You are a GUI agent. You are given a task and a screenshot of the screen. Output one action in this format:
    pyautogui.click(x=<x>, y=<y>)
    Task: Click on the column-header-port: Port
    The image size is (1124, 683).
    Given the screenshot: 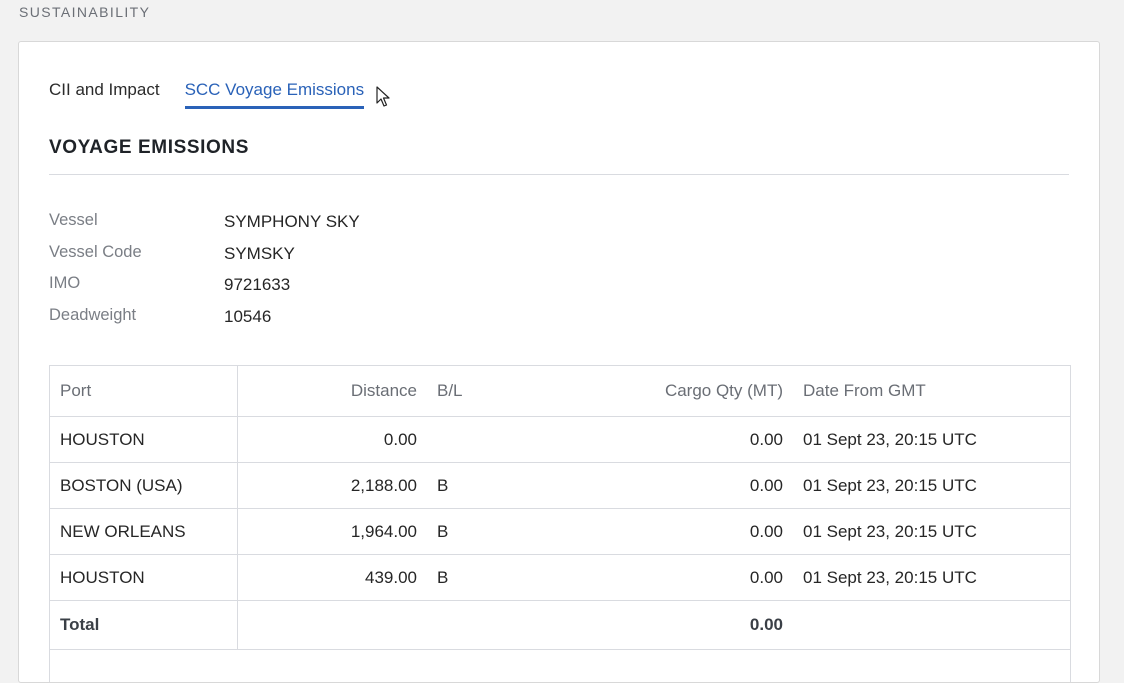 What is the action you would take?
    pyautogui.click(x=144, y=391)
    